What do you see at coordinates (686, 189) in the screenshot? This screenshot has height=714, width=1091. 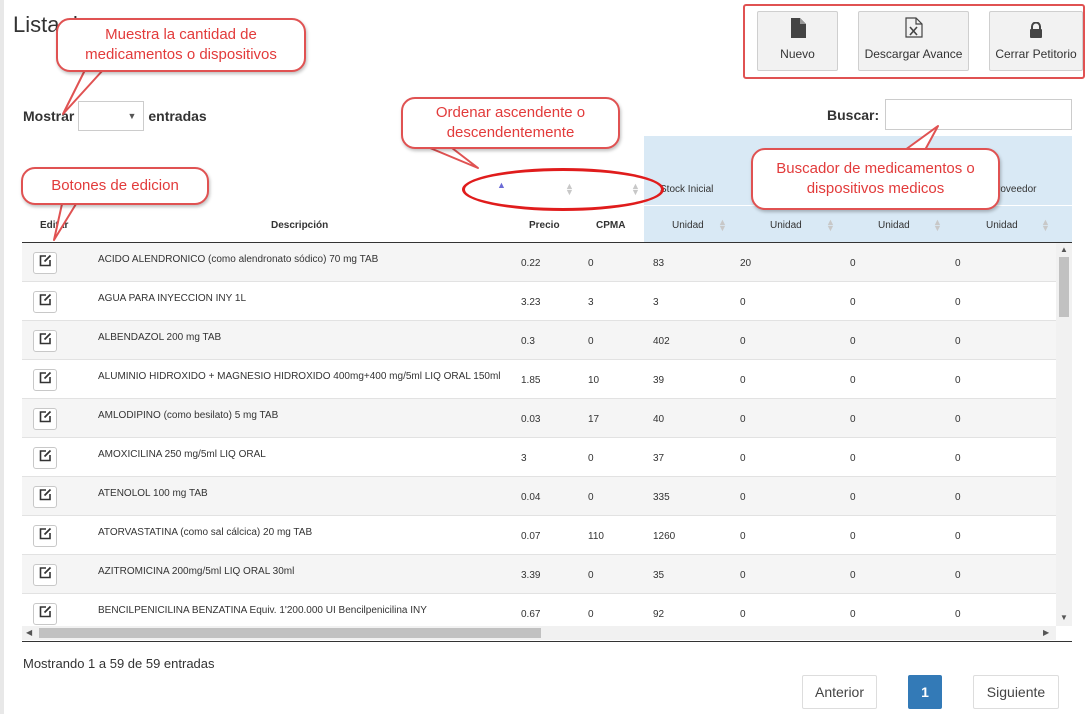 I see `col-header-stock-inicial: Stock Inicial` at bounding box center [686, 189].